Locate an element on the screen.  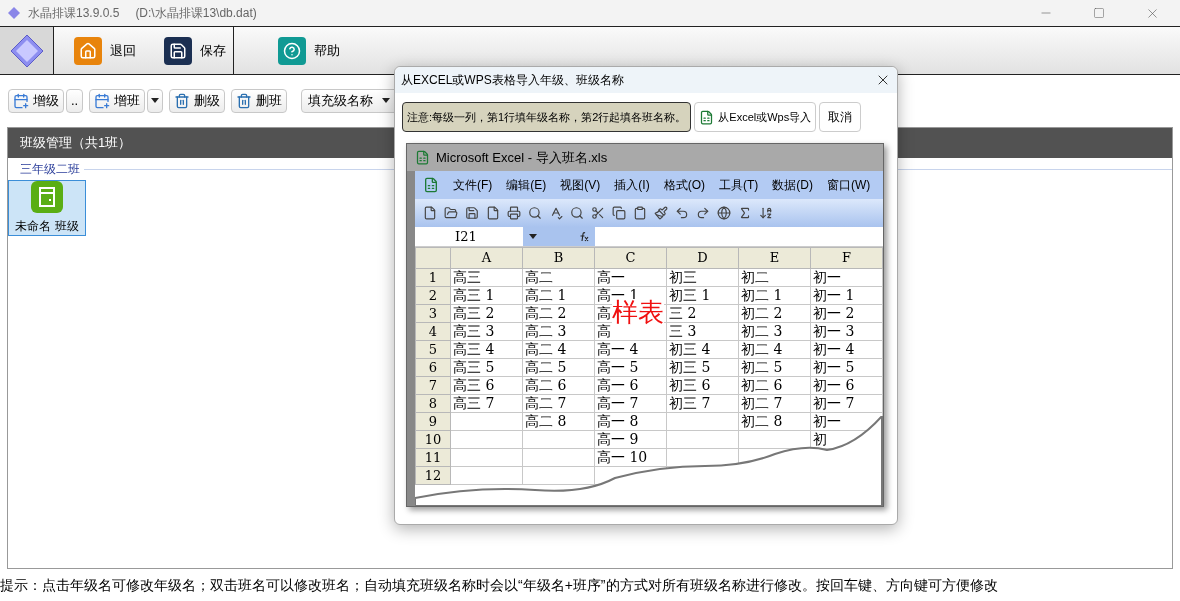
sheet-cell: 初一 7 is located at coordinates (834, 403).